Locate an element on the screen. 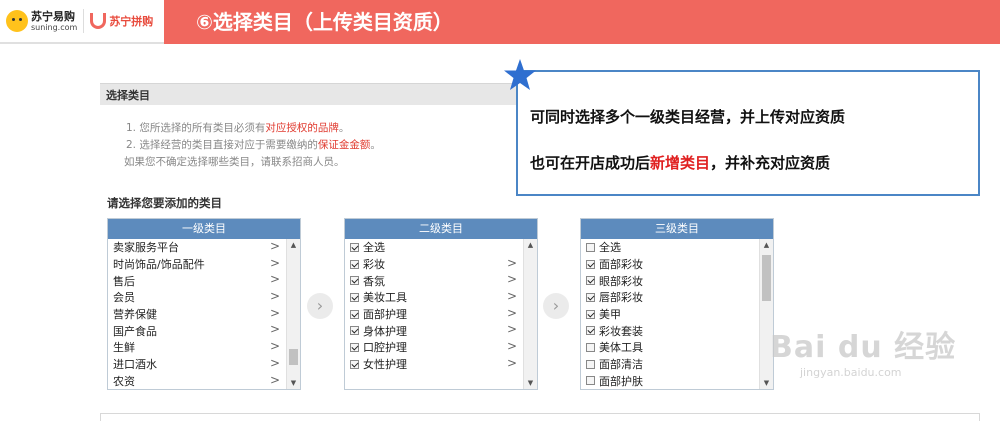 The image size is (1000, 421). item-label: 香氛 is located at coordinates (374, 281).